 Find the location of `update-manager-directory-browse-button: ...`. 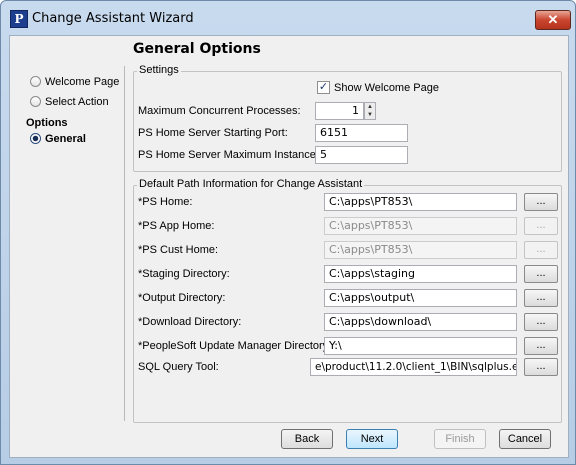

update-manager-directory-browse-button: ... is located at coordinates (541, 346).